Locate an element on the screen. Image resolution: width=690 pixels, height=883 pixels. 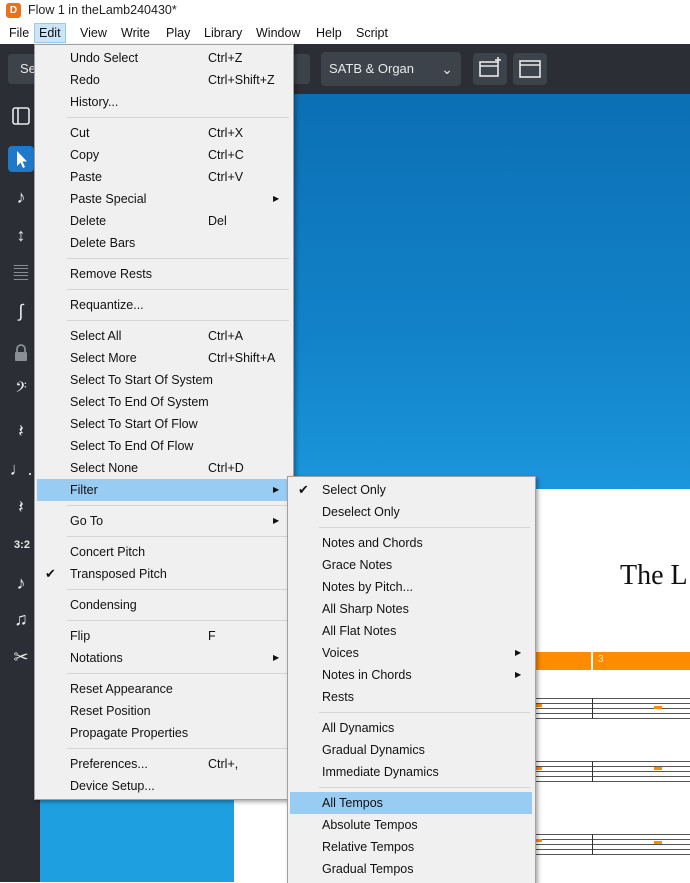
menu-item-label: All Sharp Notes is located at coordinates (365, 609).